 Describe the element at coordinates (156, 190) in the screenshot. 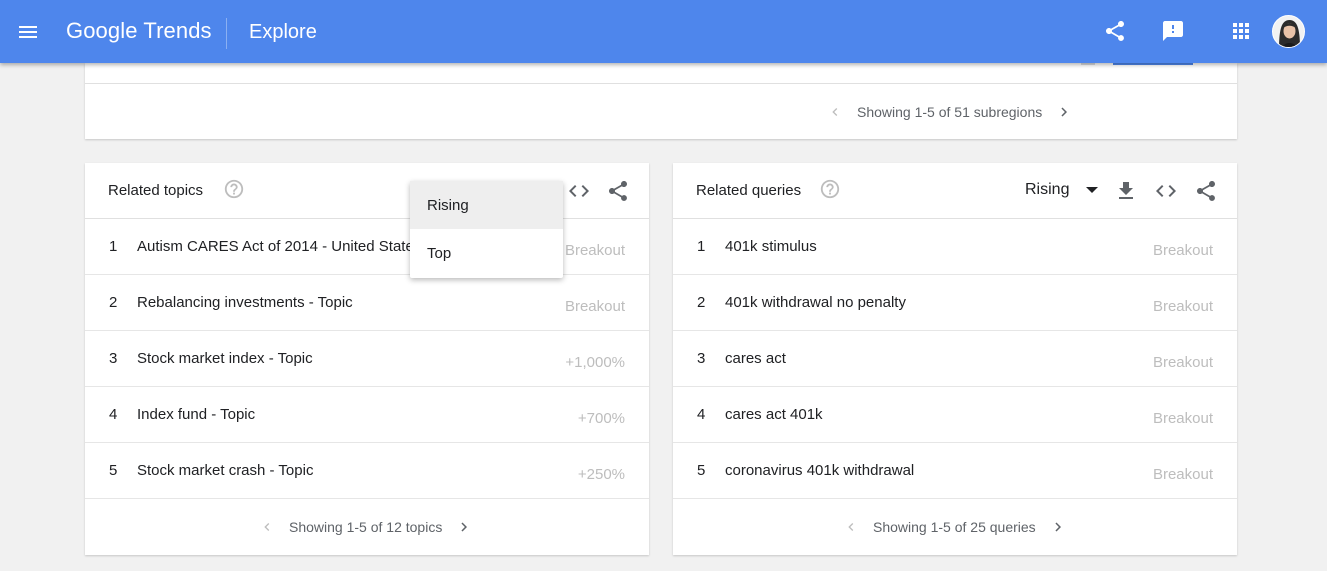

I see `related-topics-title: Related topics` at that location.